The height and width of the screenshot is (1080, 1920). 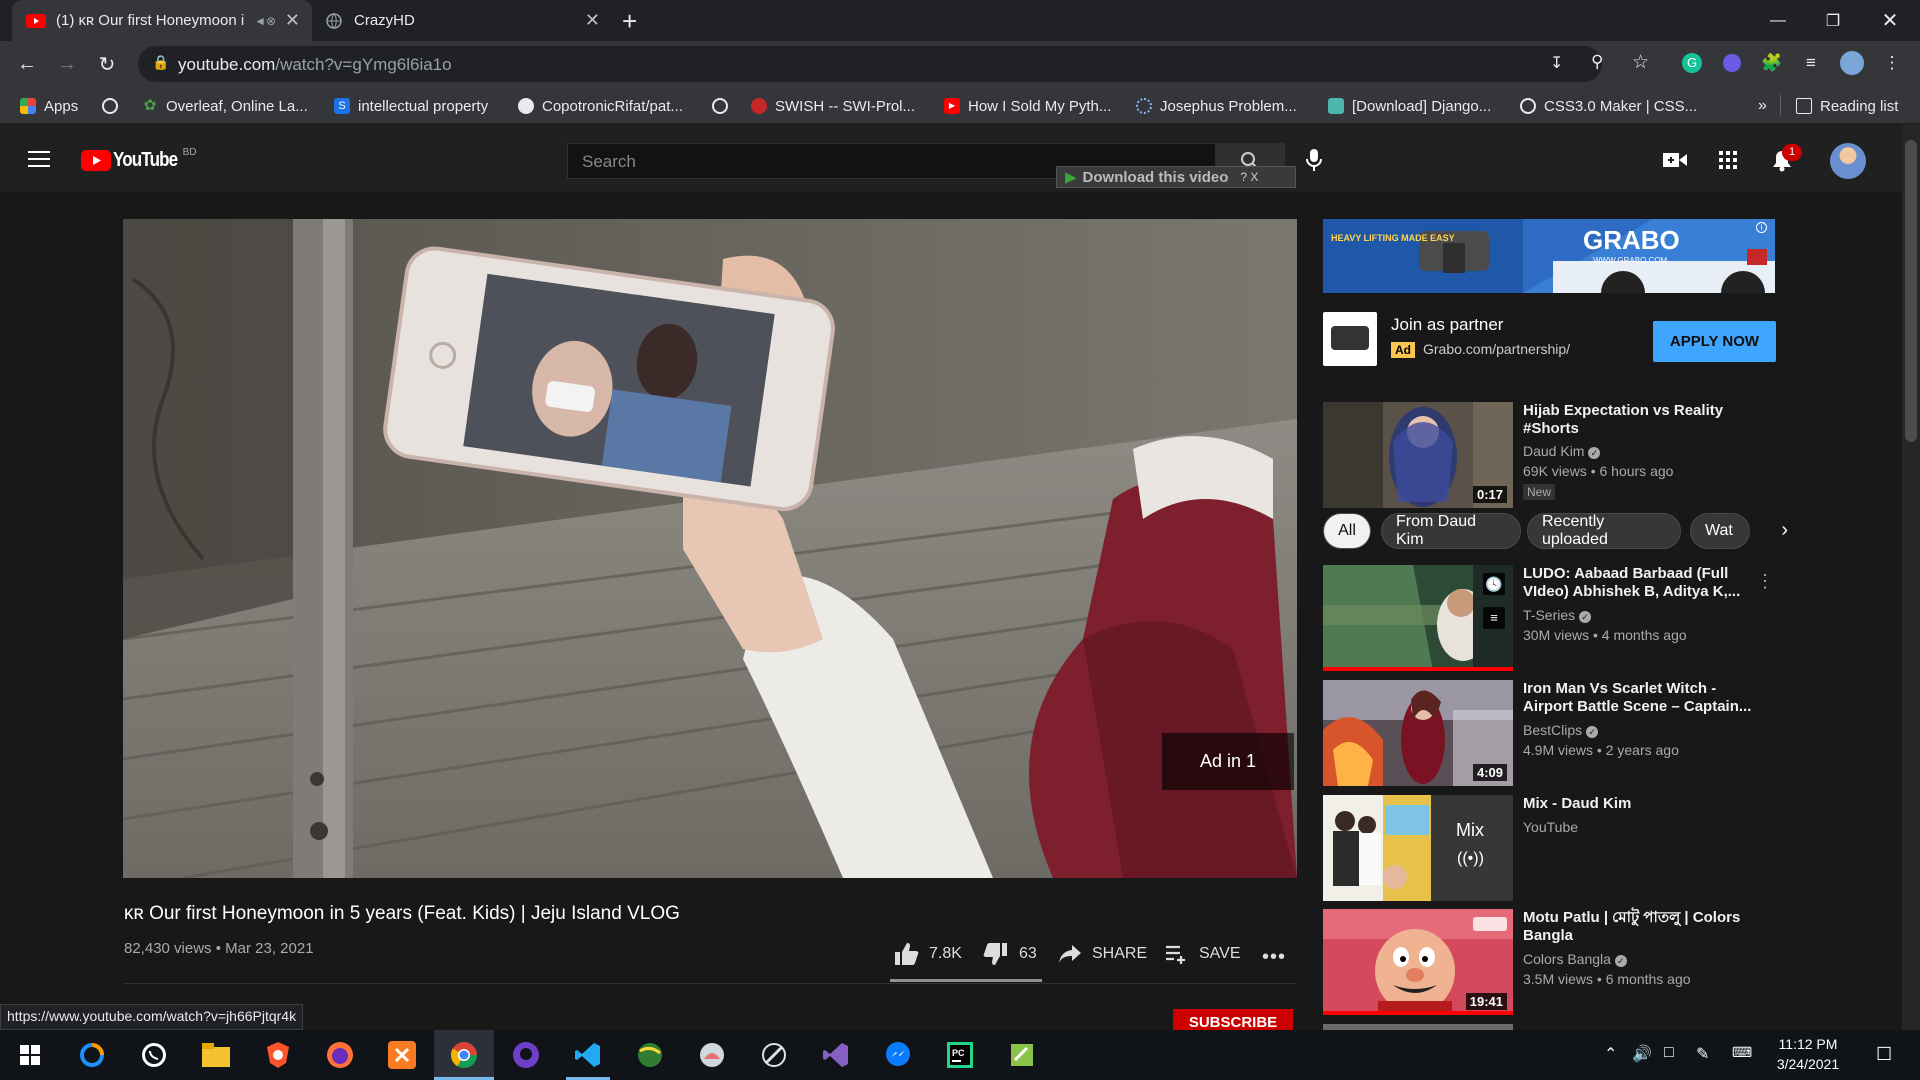 I want to click on file-explorer-icon, so click(x=216, y=1055).